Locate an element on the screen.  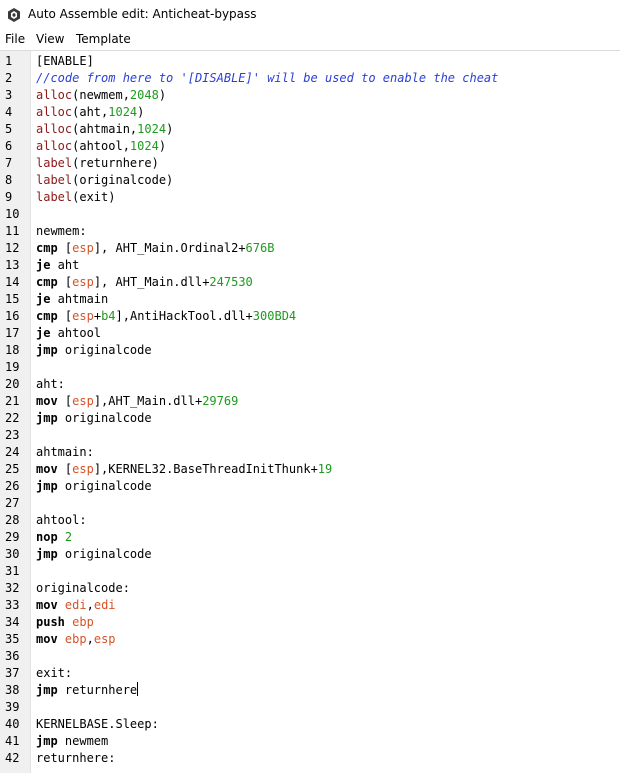
line-number: 34 is located at coordinates (12, 622).